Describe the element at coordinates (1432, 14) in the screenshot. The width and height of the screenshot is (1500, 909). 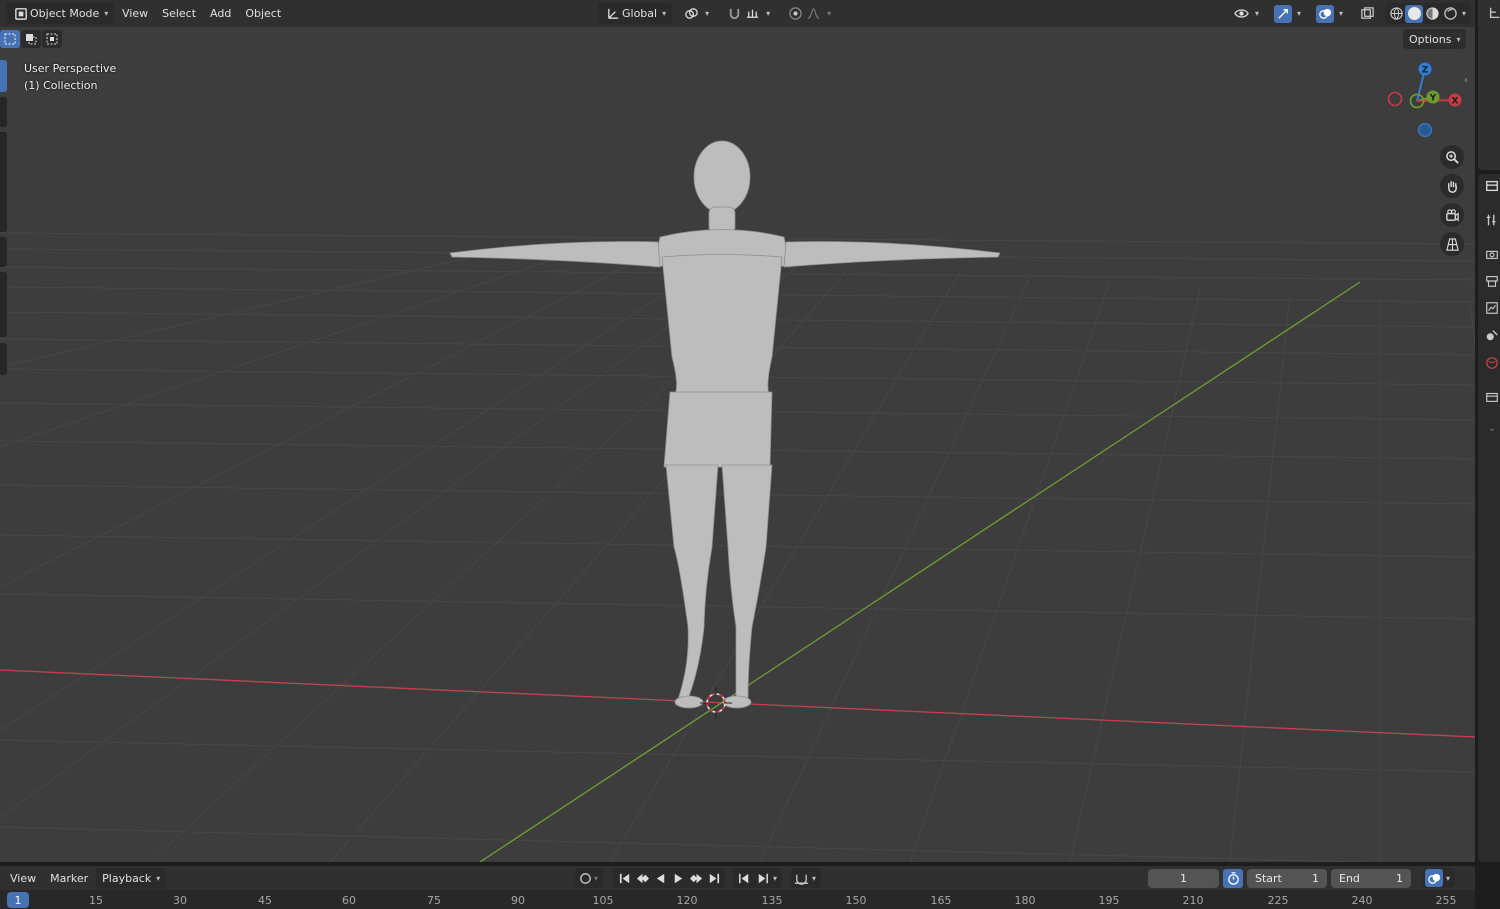
I see `material-preview-icon` at that location.